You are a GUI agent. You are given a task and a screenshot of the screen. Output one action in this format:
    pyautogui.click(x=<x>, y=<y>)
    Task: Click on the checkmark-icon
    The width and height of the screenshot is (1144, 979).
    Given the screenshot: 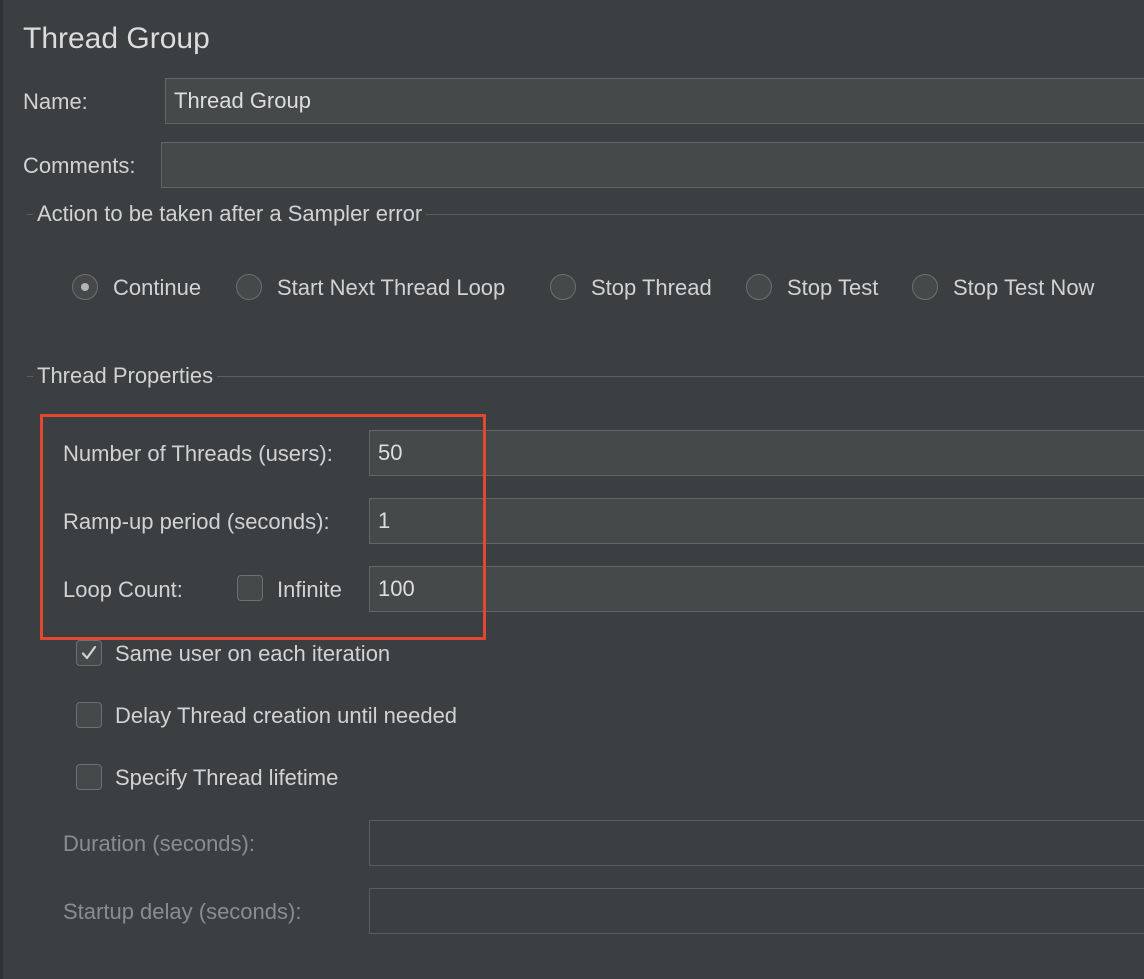 What is the action you would take?
    pyautogui.click(x=89, y=652)
    